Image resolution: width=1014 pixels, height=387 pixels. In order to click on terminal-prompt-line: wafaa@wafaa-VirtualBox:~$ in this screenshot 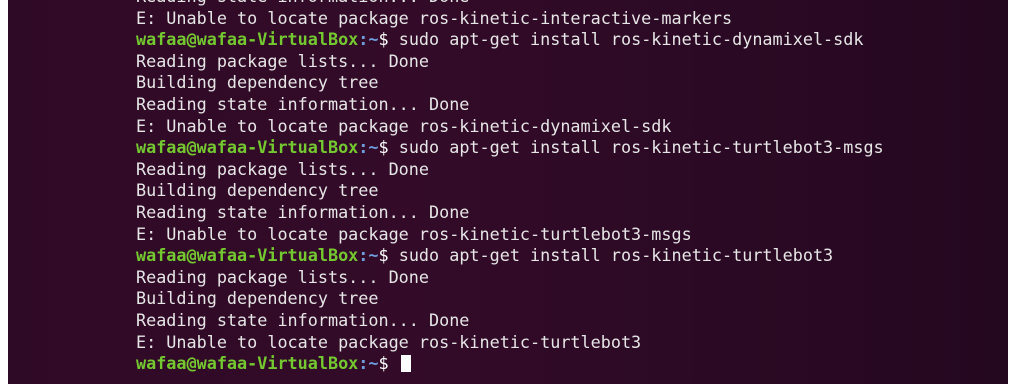, I will do `click(566, 364)`.